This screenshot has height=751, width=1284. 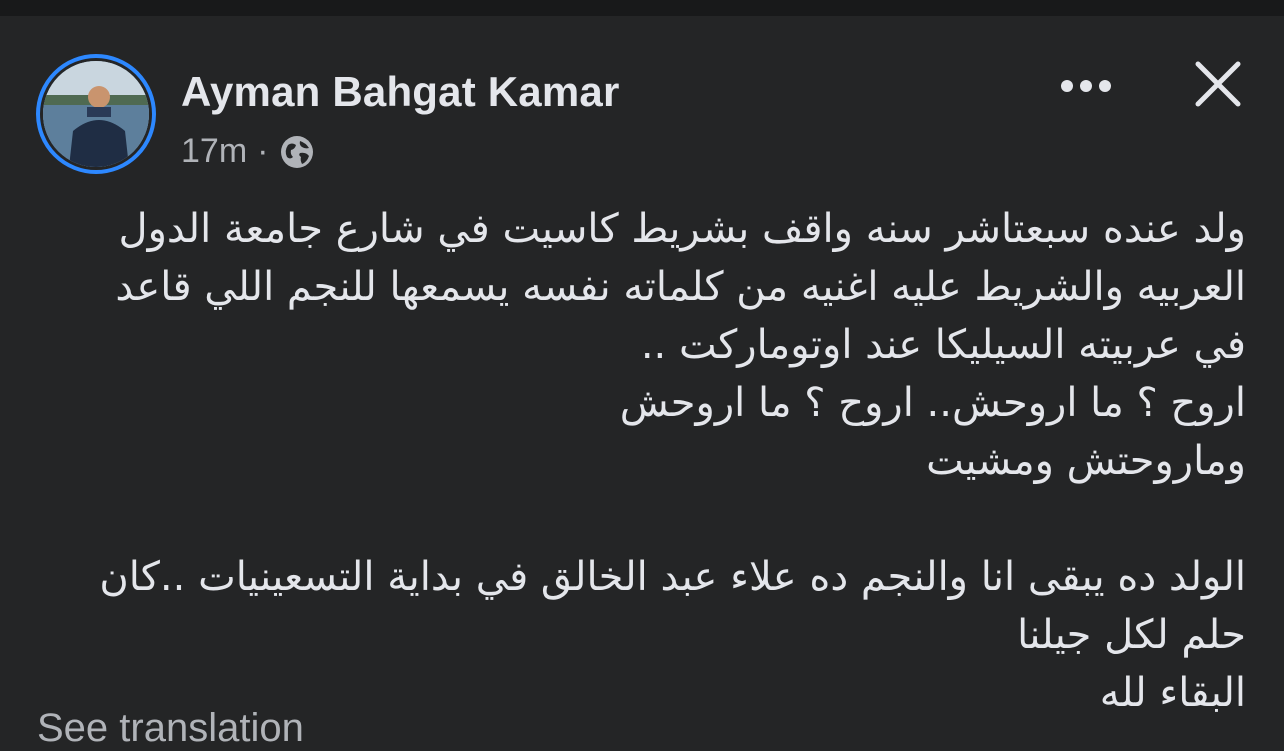 What do you see at coordinates (1131, 635) in the screenshot?
I see `post-text-line: حلم لكل جيلنا` at bounding box center [1131, 635].